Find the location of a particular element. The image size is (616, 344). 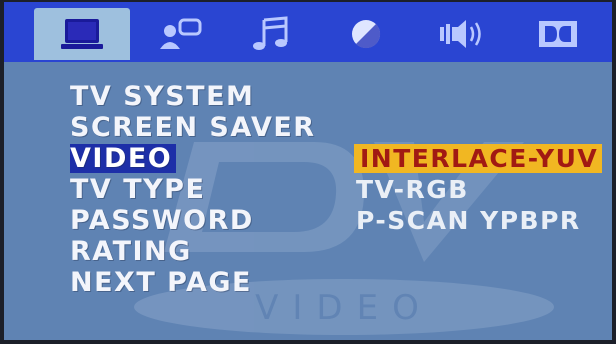

menu-item-password: PASSWORD is located at coordinates (162, 220).